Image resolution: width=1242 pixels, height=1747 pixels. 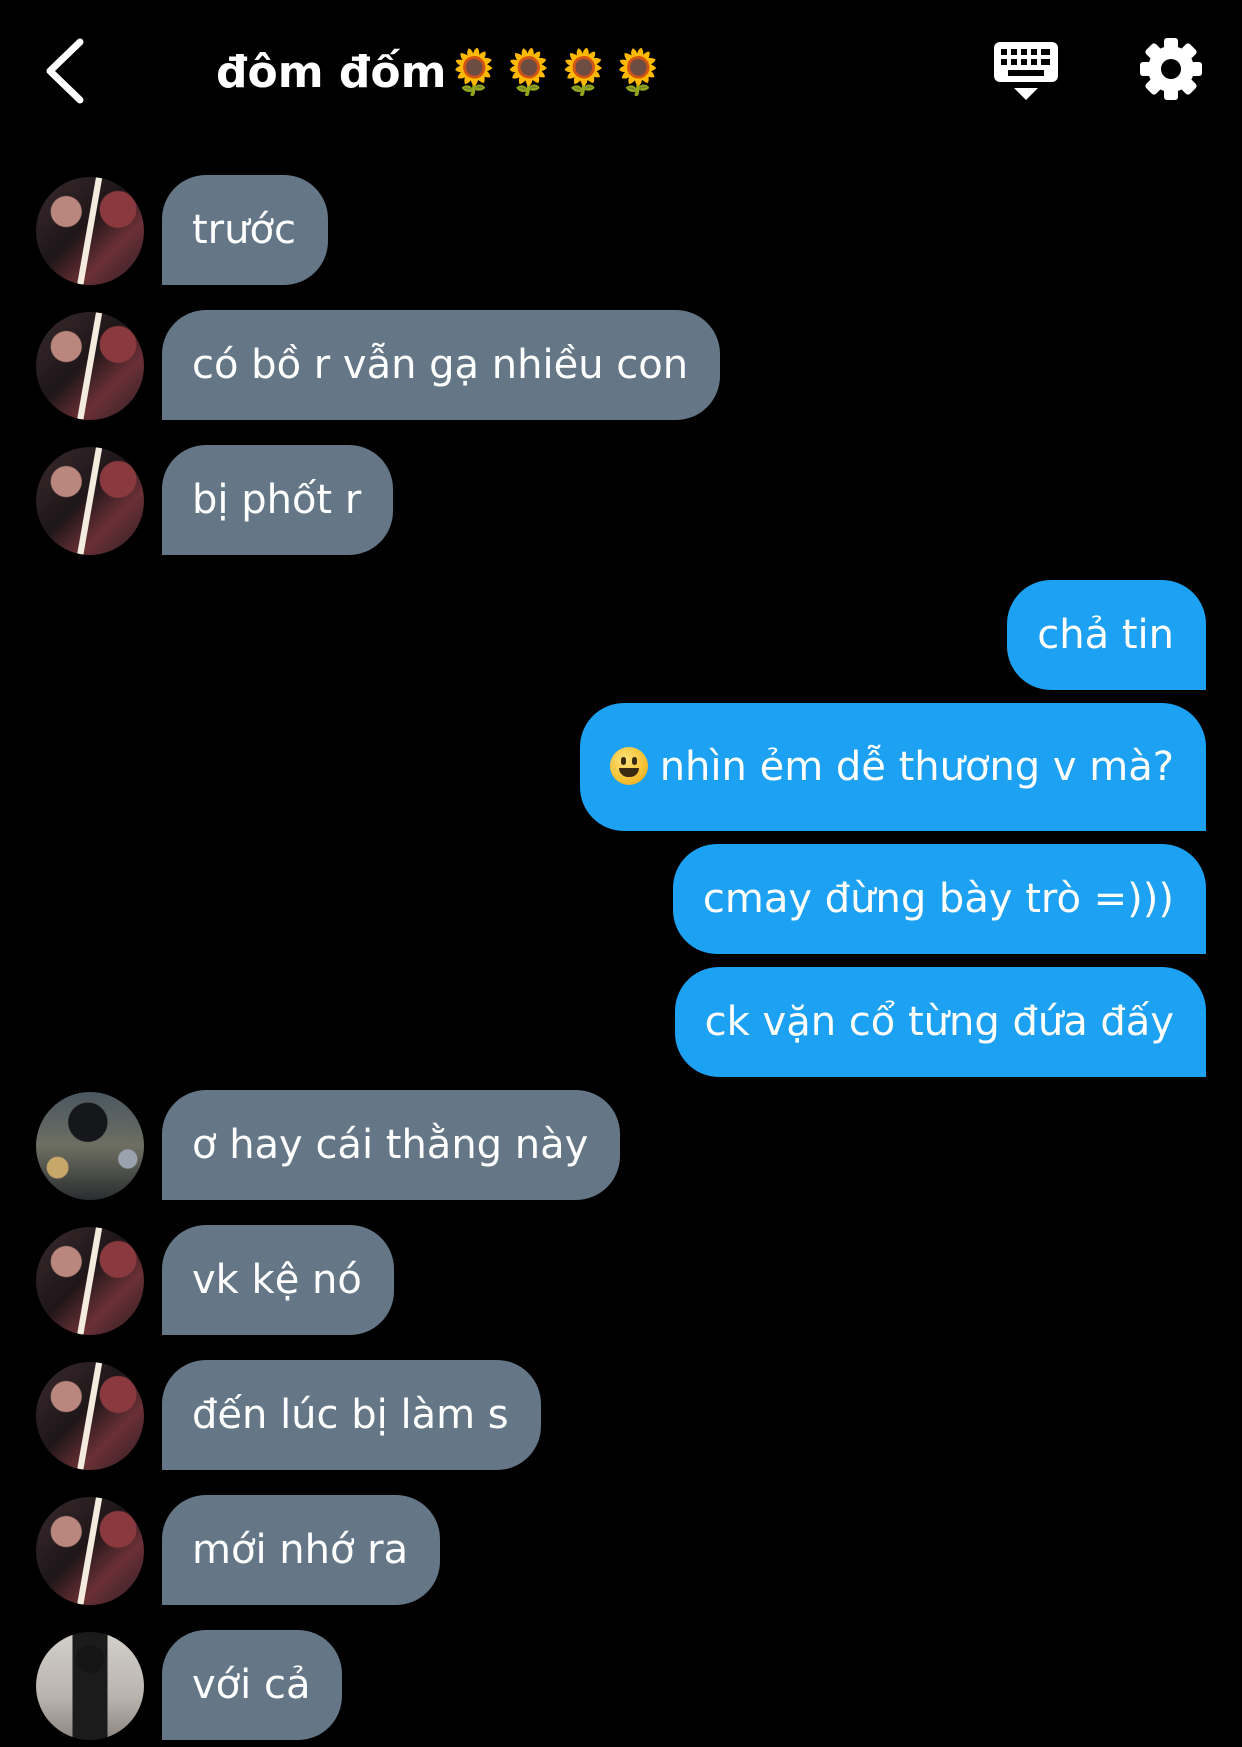 I want to click on message-incoming: có bồ r vẫn gạ nhiều con, so click(x=621, y=366).